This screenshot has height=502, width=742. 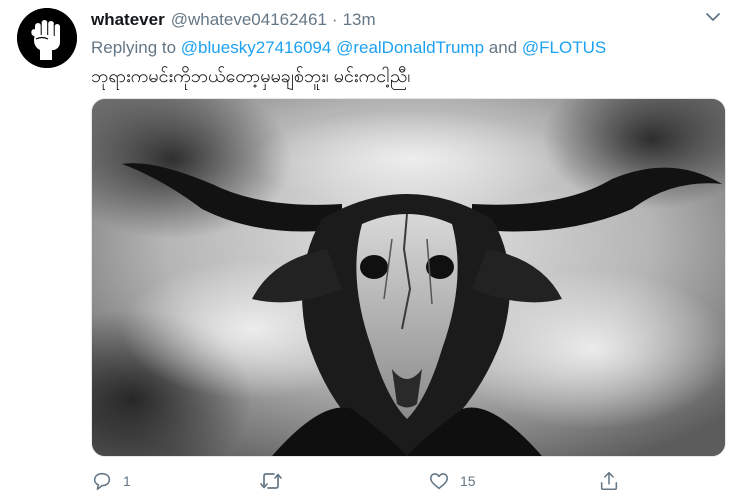 What do you see at coordinates (468, 481) in the screenshot?
I see `like-count: 15` at bounding box center [468, 481].